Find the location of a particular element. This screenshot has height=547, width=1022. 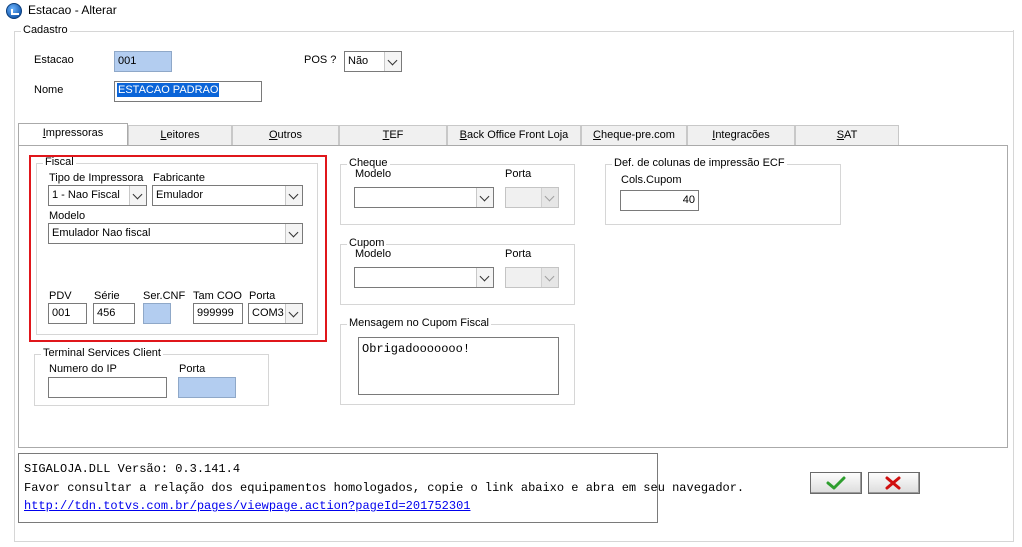

window-border-bottom is located at coordinates (514, 541).